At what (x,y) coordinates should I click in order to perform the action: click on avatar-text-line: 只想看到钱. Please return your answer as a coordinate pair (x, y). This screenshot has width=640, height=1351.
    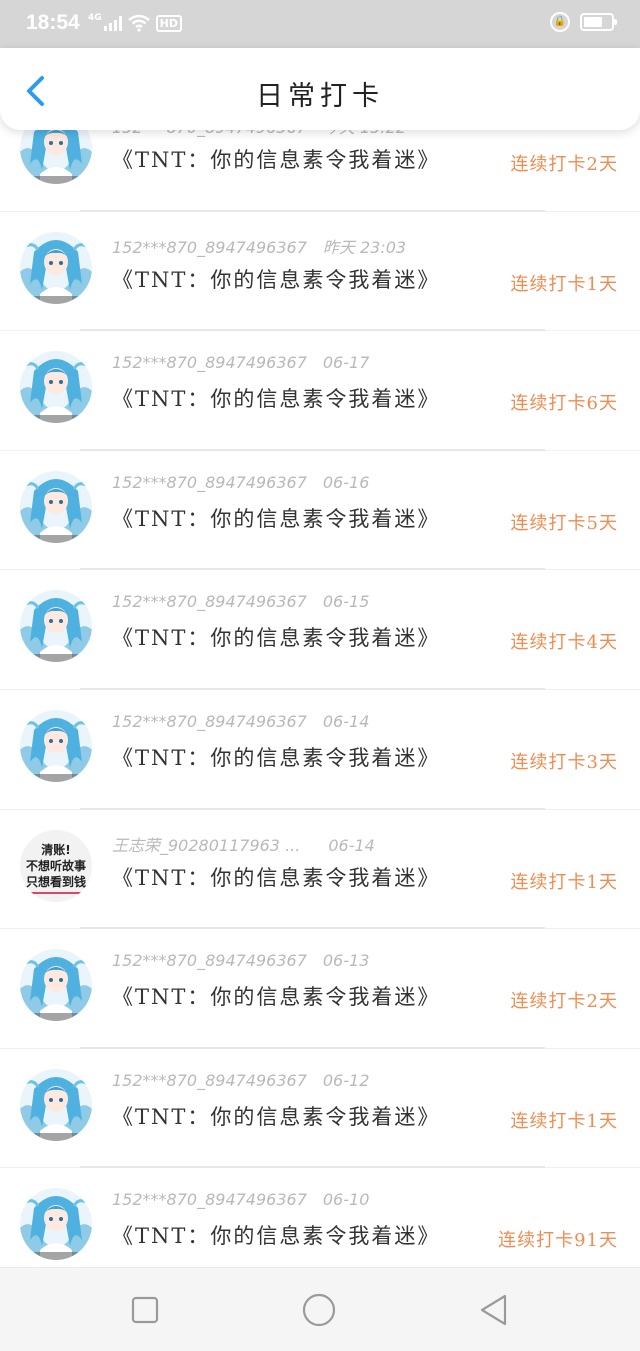
    Looking at the image, I should click on (55, 881).